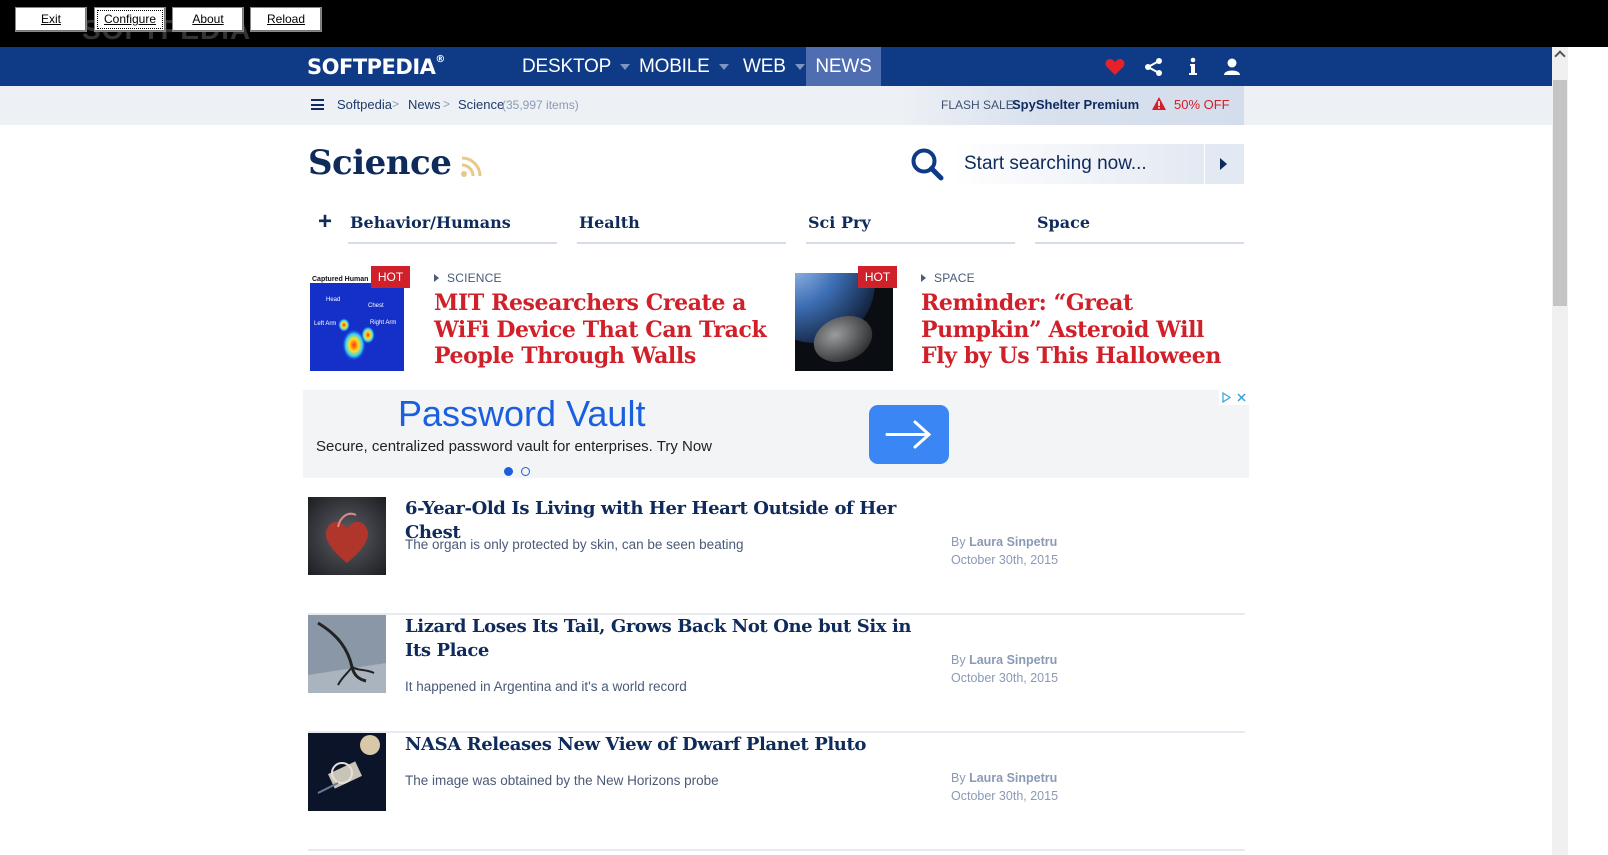  What do you see at coordinates (681, 223) in the screenshot?
I see `subcategory-health: Health` at bounding box center [681, 223].